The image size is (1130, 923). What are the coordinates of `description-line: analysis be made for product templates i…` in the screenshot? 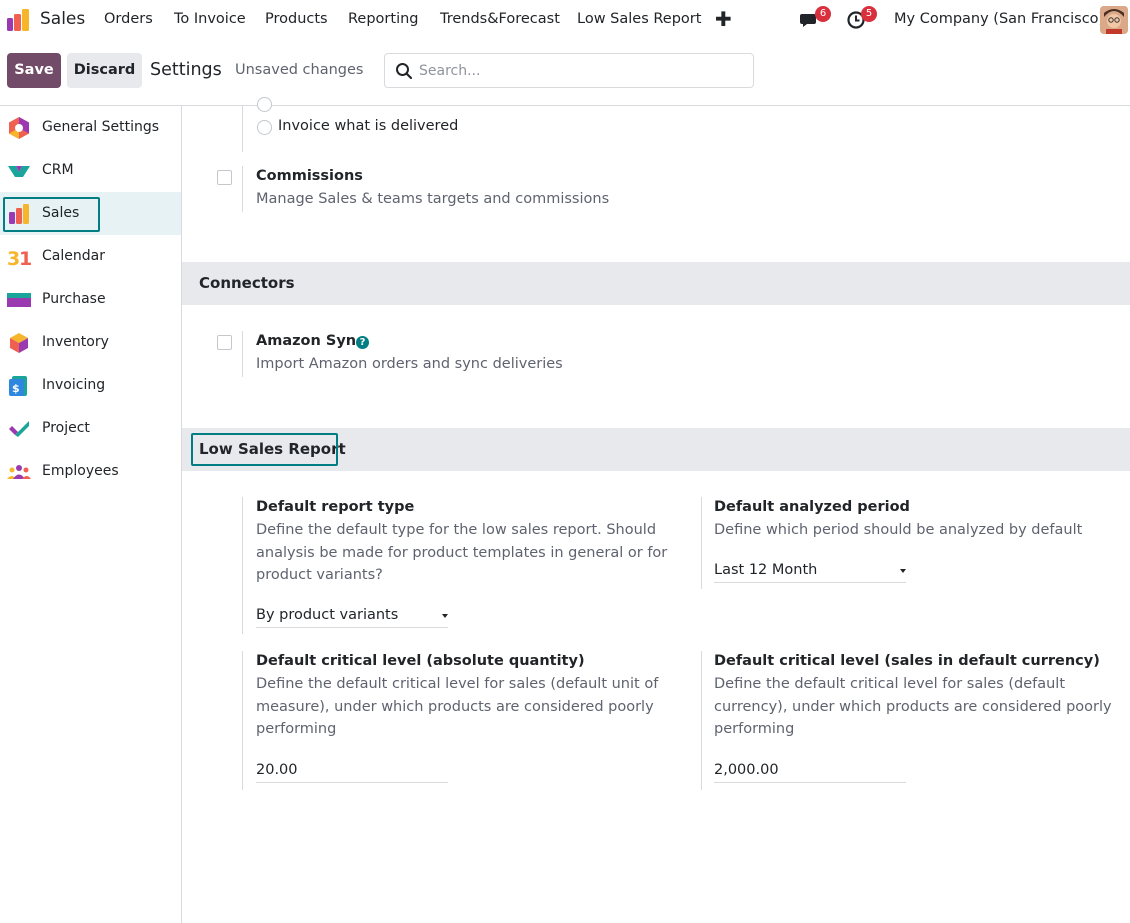 It's located at (462, 552).